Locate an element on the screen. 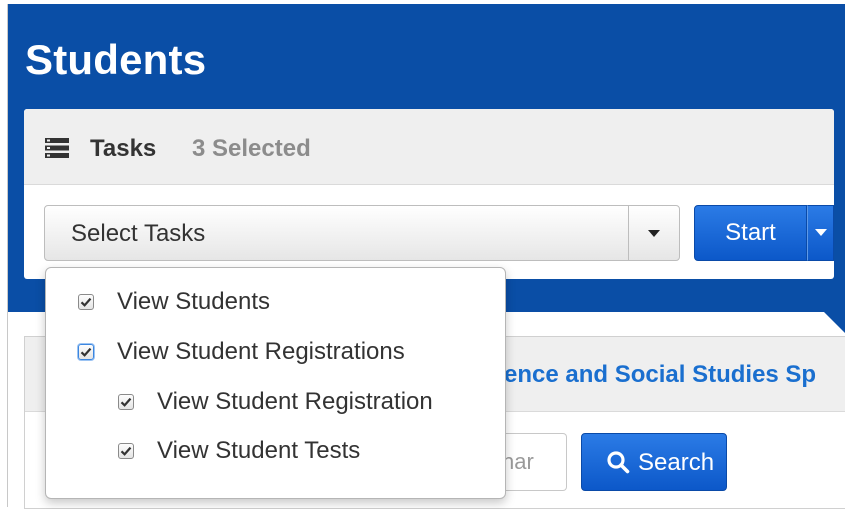 Image resolution: width=845 pixels, height=509 pixels. banner-notch is located at coordinates (830, 319).